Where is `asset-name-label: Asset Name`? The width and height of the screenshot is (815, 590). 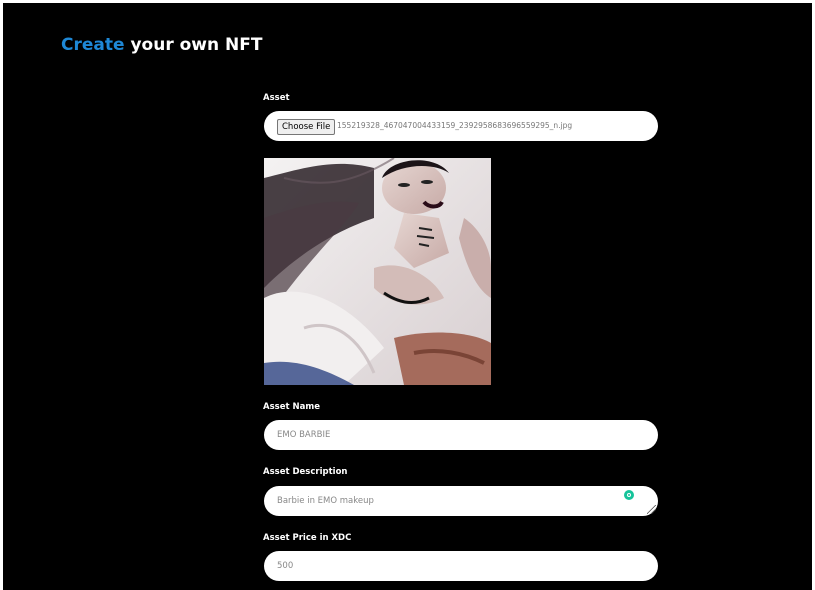 asset-name-label: Asset Name is located at coordinates (291, 407).